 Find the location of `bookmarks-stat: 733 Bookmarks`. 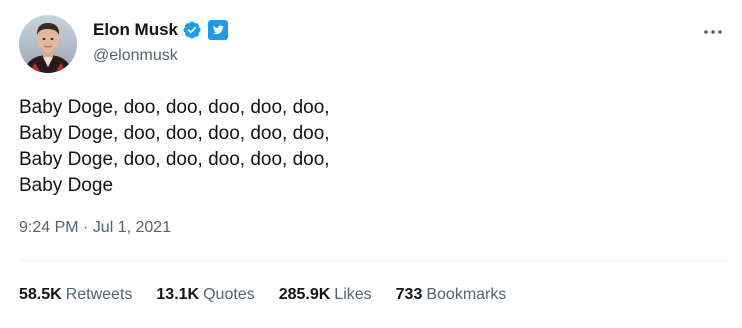

bookmarks-stat: 733 Bookmarks is located at coordinates (451, 295).